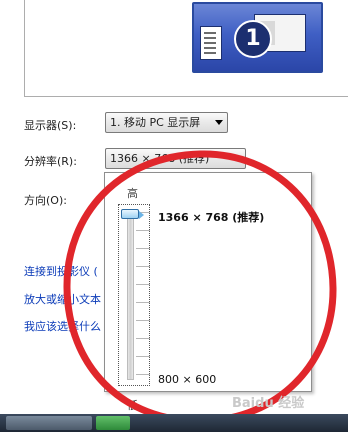 The image size is (348, 432). I want to click on monitor-1-tile: 1, so click(257, 37).